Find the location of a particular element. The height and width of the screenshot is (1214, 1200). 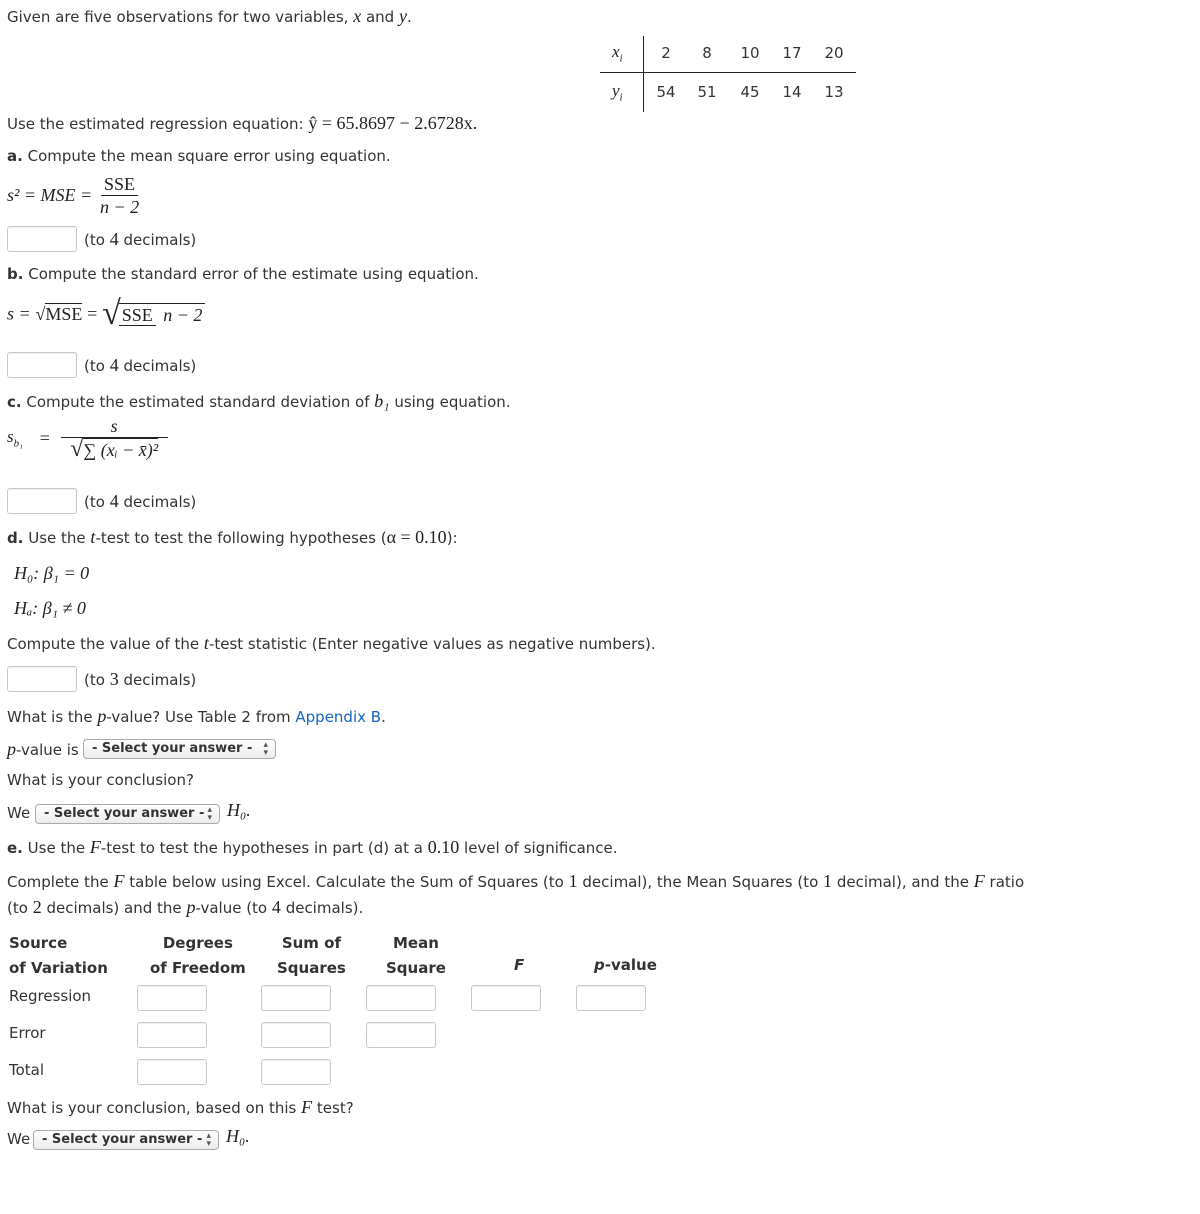

regression-ms-input is located at coordinates (401, 998).